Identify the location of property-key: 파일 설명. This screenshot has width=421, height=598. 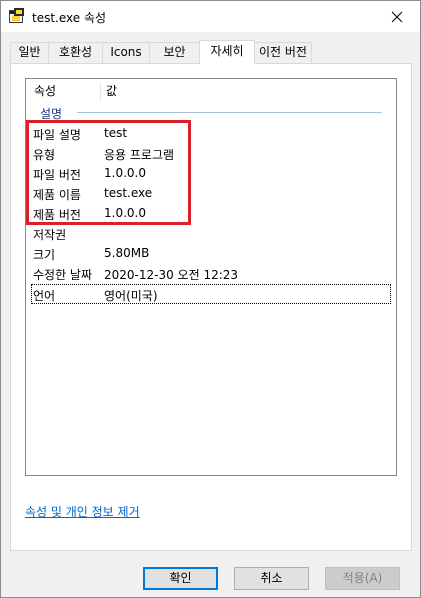
(57, 135).